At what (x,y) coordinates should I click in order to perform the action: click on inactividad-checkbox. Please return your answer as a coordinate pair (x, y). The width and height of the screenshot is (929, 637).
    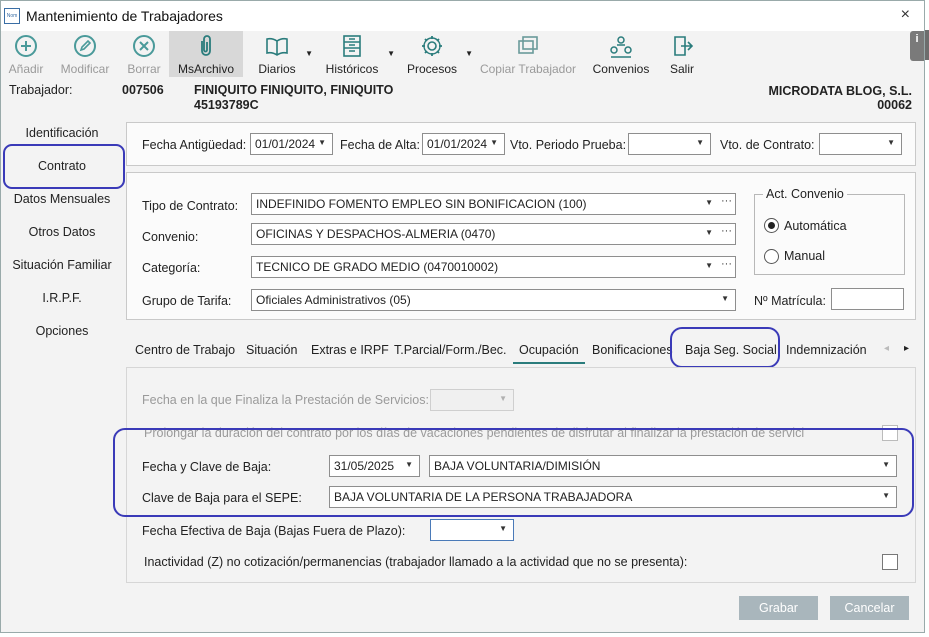
    Looking at the image, I should click on (890, 562).